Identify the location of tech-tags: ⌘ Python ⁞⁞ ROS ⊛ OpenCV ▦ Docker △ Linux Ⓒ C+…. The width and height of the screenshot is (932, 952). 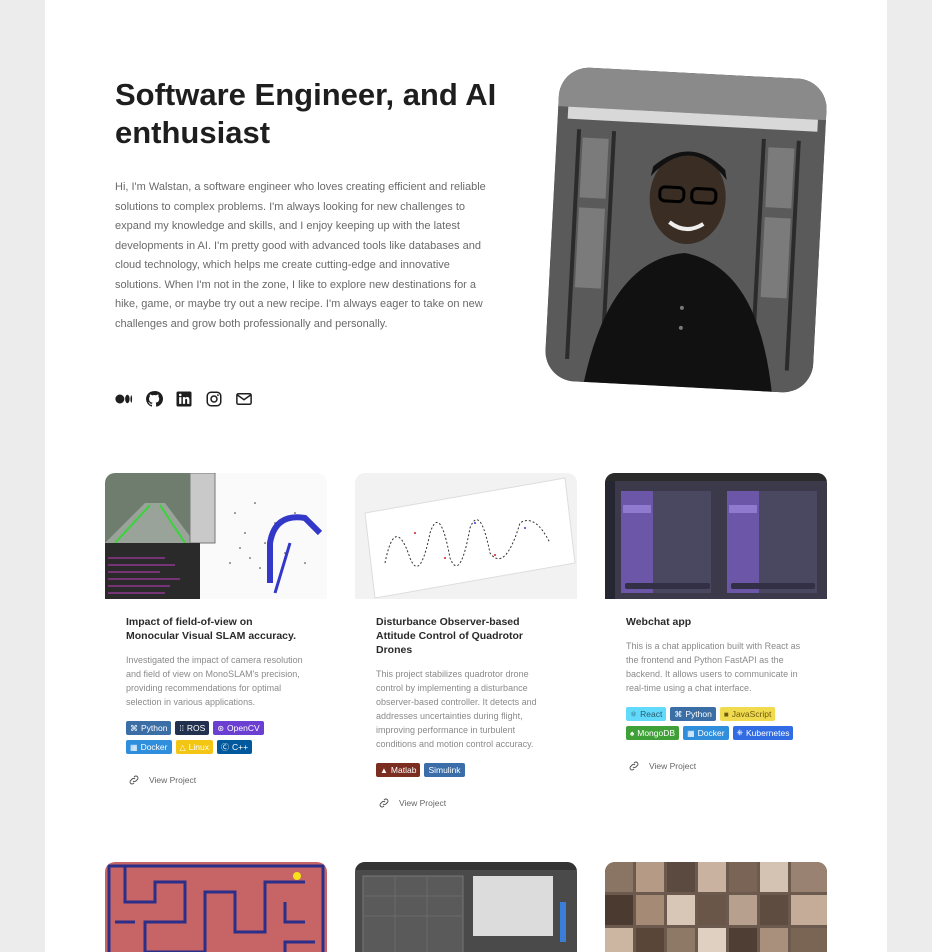
(216, 737).